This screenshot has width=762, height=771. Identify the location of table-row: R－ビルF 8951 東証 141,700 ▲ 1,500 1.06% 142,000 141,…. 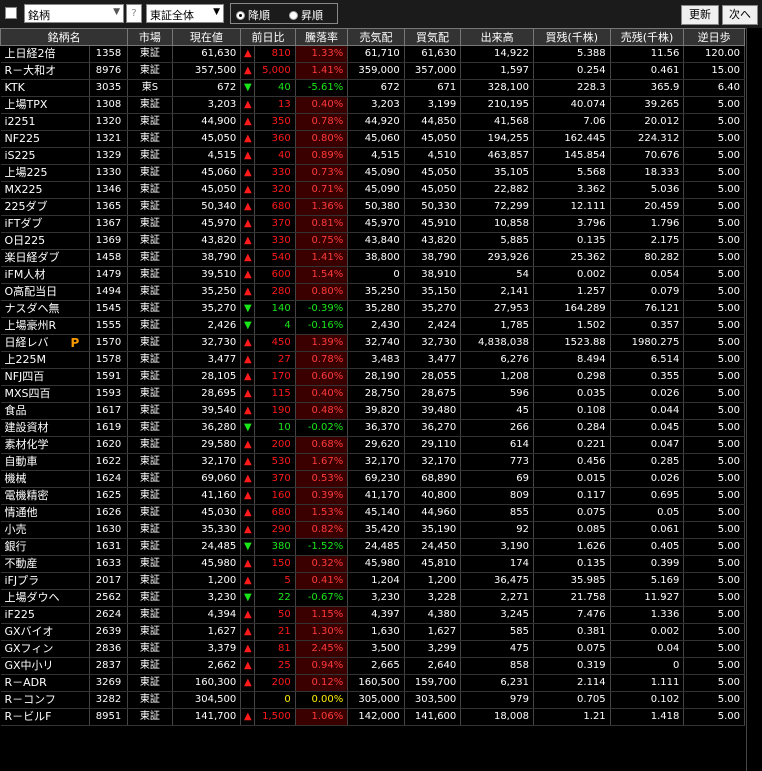
(372, 717).